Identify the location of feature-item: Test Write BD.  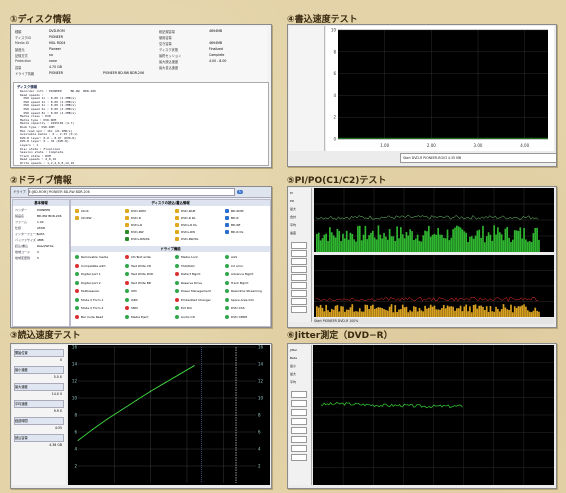
(138, 282).